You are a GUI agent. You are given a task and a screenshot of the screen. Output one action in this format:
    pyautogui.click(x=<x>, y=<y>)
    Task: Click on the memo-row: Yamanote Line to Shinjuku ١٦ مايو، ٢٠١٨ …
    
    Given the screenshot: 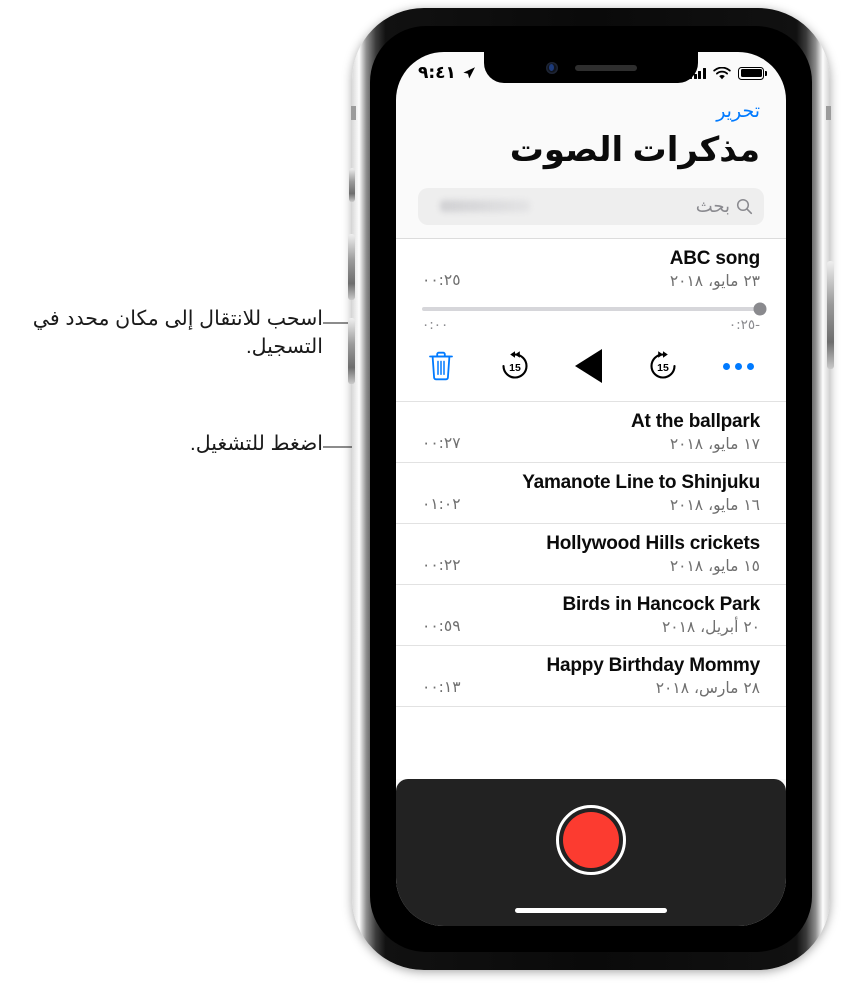 What is the action you would take?
    pyautogui.click(x=591, y=493)
    